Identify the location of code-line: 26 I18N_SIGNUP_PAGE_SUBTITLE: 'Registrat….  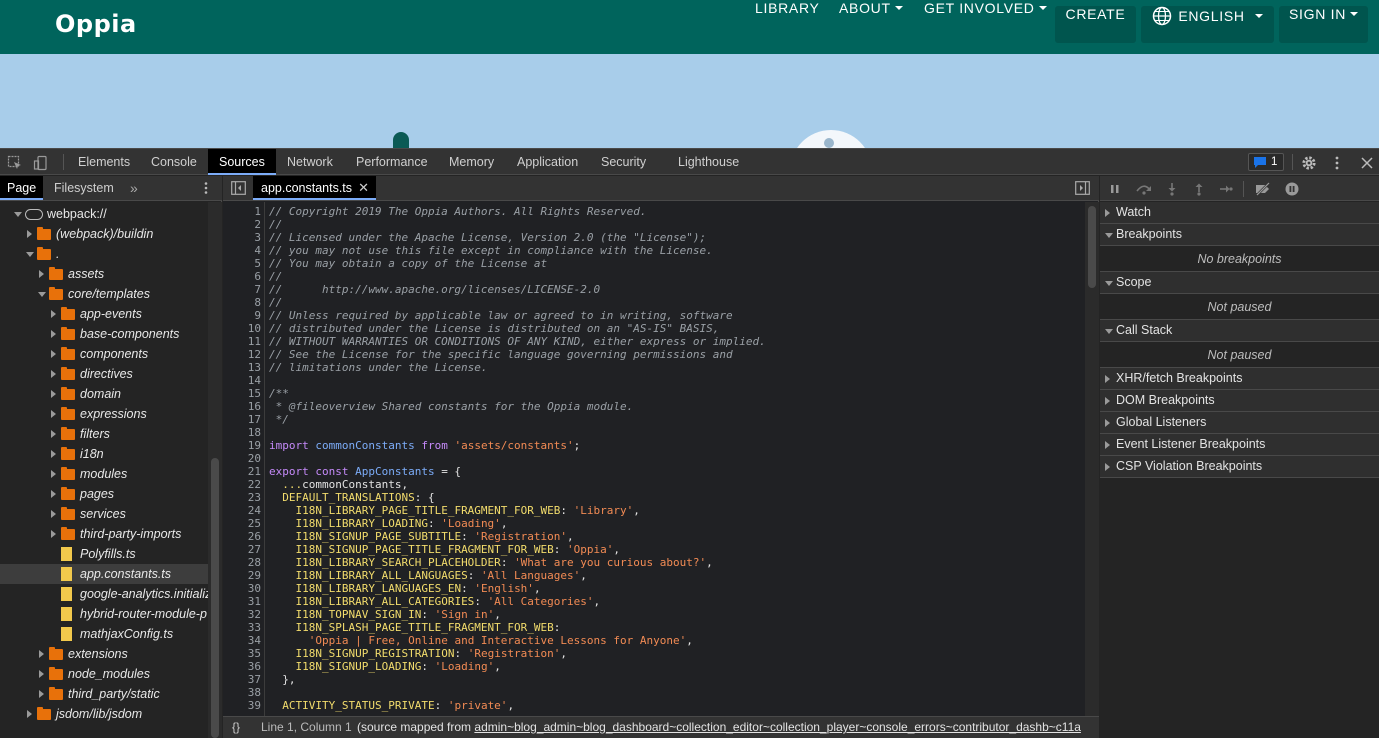
(654, 536).